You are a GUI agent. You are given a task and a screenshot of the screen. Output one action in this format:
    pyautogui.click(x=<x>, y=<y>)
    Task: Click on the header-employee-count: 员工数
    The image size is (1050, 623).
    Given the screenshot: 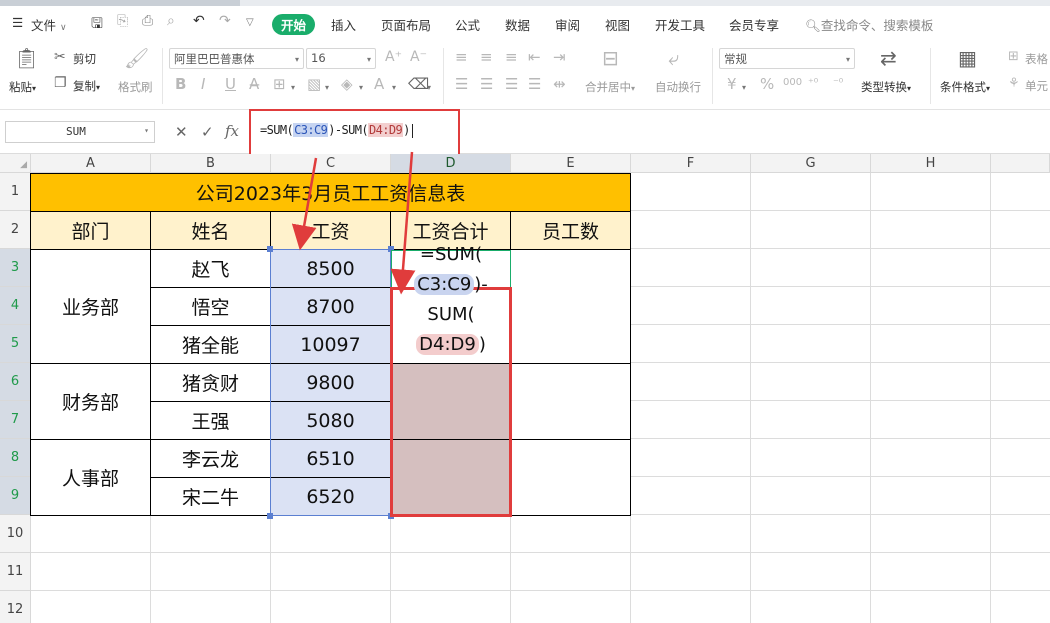 What is the action you would take?
    pyautogui.click(x=571, y=231)
    